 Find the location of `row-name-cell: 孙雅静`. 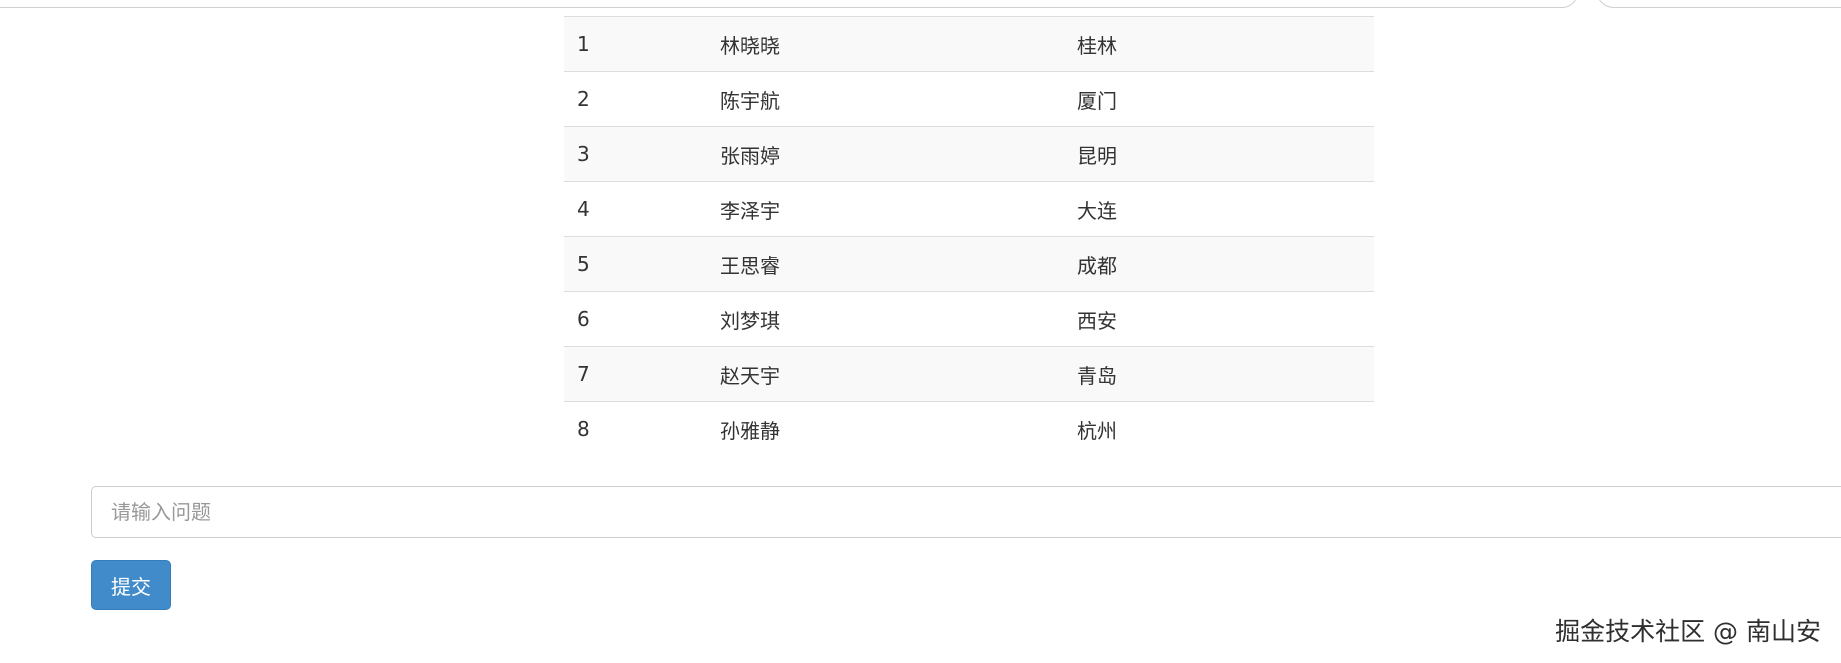

row-name-cell: 孙雅静 is located at coordinates (884, 429).